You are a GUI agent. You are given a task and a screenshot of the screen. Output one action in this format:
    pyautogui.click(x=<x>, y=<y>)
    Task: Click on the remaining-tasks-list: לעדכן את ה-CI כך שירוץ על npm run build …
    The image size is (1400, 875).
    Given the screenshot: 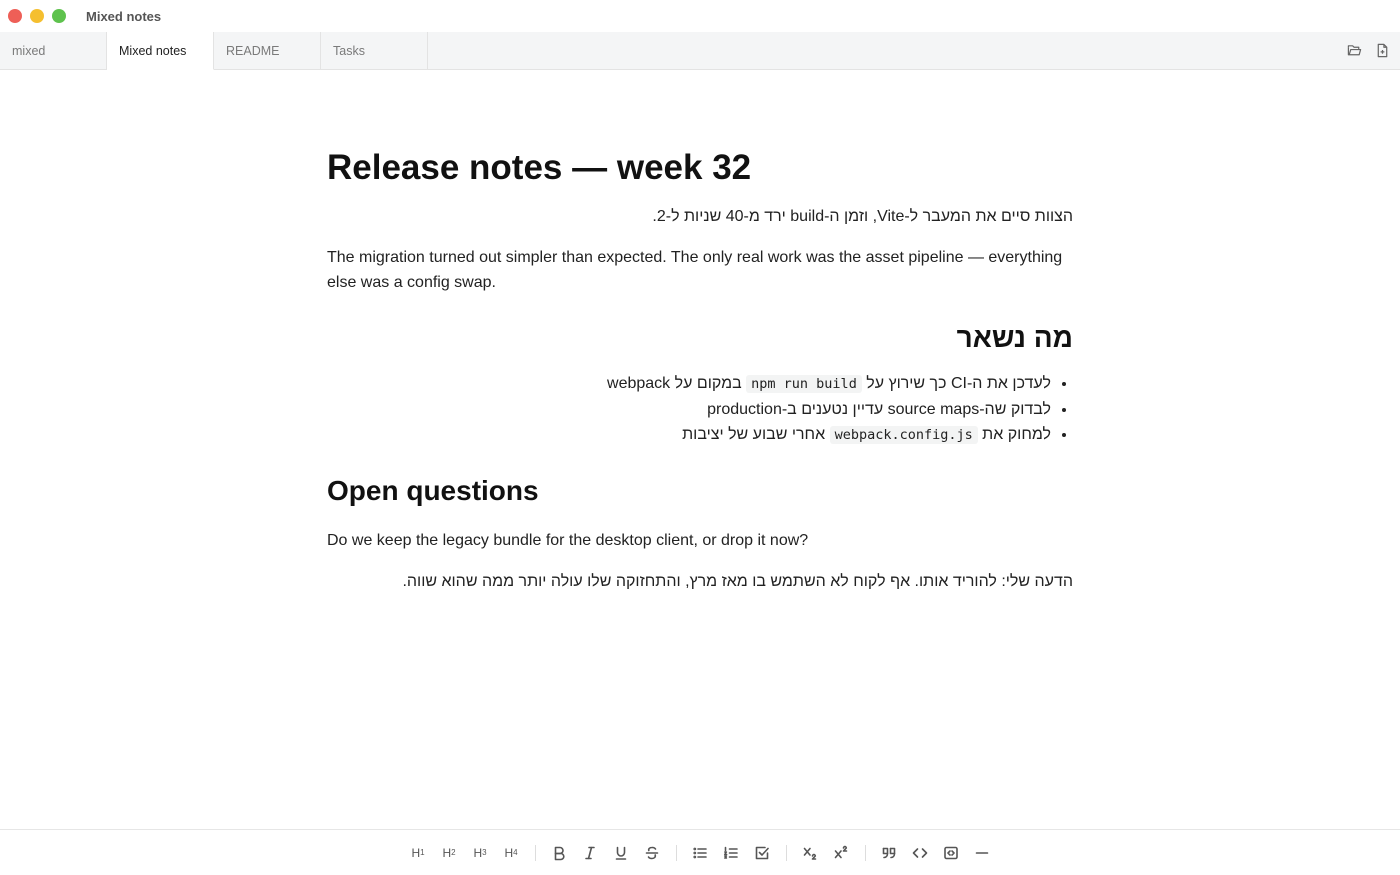 What is the action you would take?
    pyautogui.click(x=700, y=409)
    